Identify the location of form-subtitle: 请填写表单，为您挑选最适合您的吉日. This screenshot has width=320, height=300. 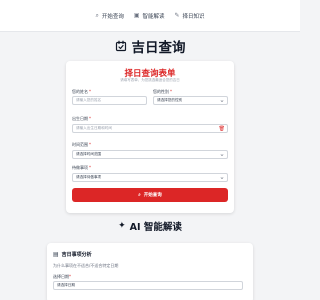
(150, 80).